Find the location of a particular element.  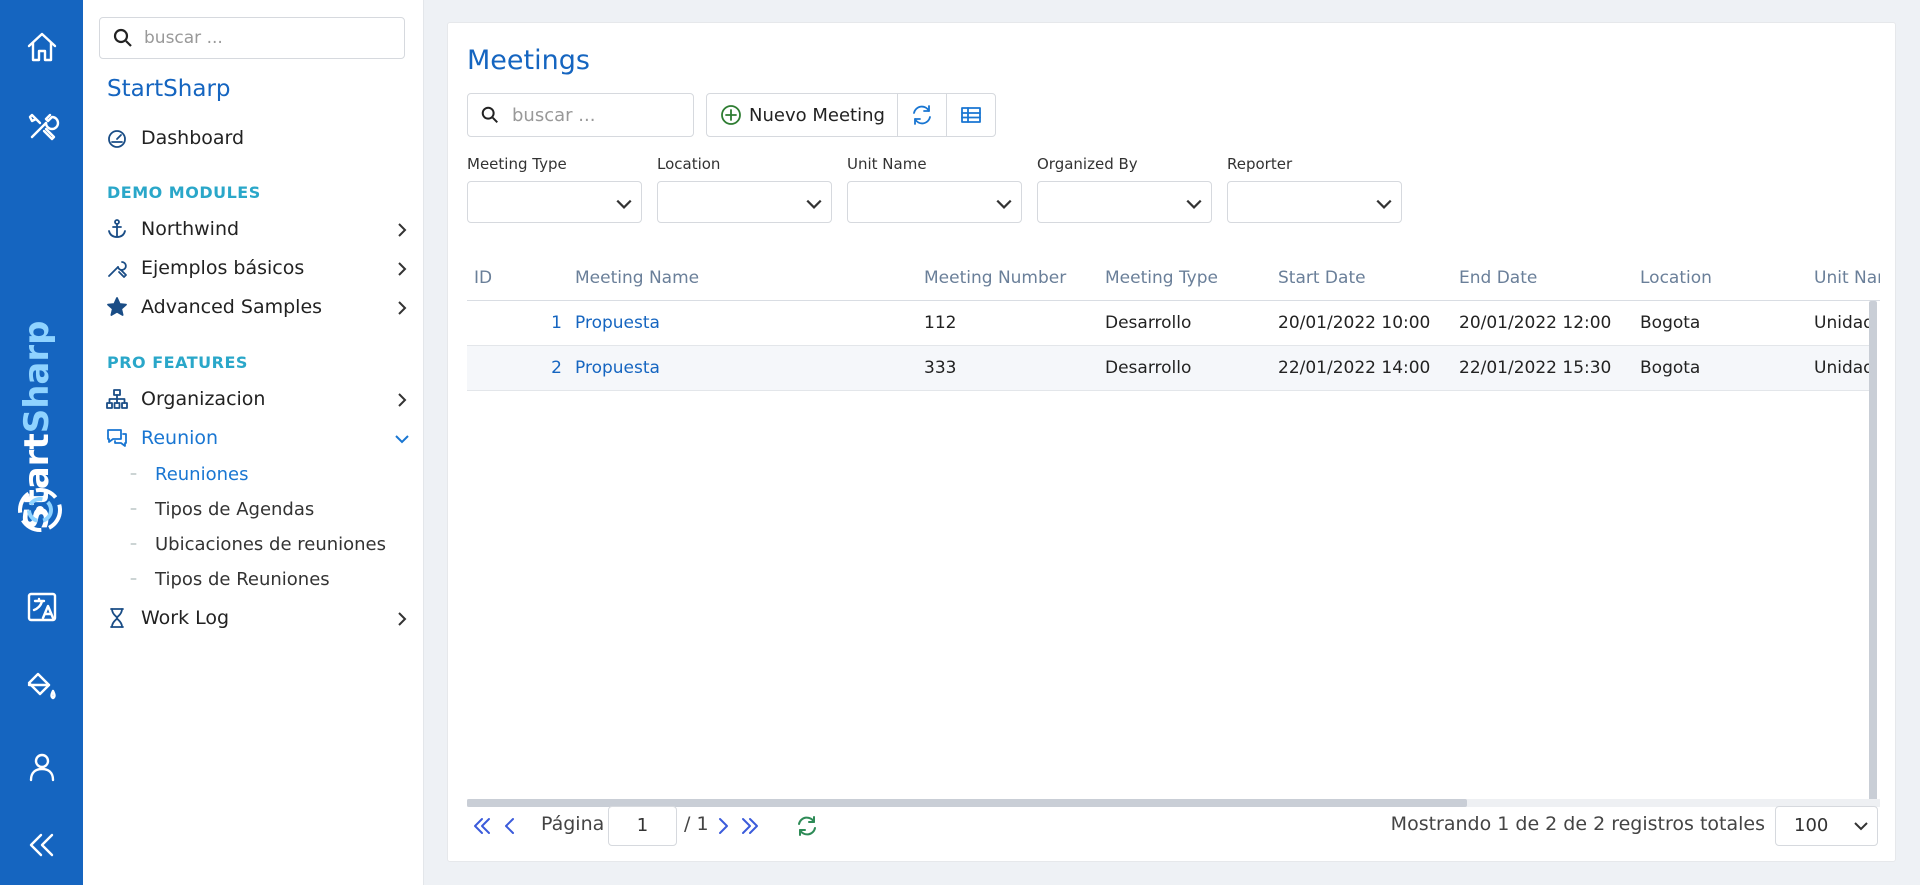

toolbar: buscar ... Nuevo Meeting is located at coordinates (731, 115).